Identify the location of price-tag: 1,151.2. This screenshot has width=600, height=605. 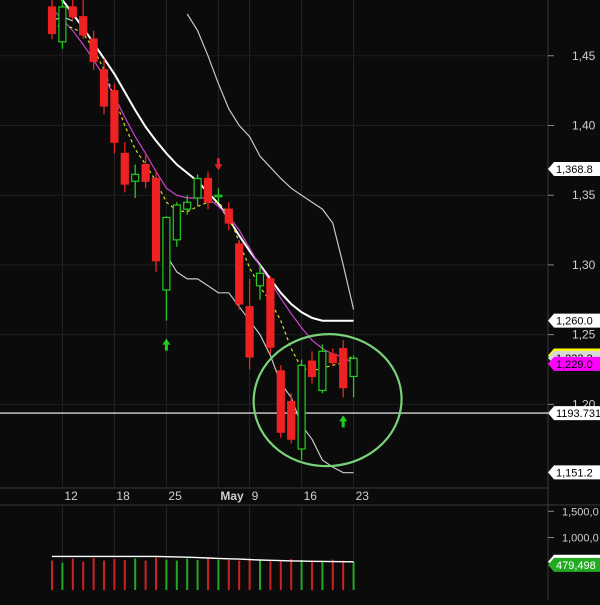
(574, 472).